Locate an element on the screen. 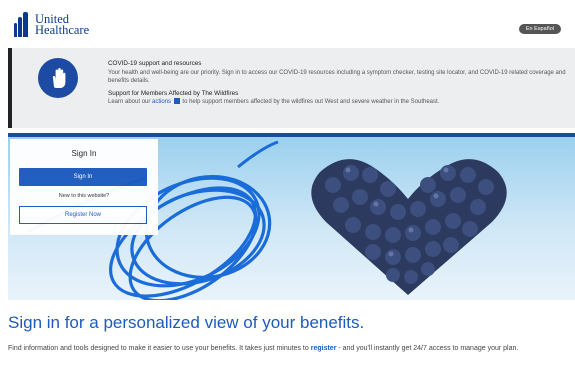  hand-icon is located at coordinates (58, 78).